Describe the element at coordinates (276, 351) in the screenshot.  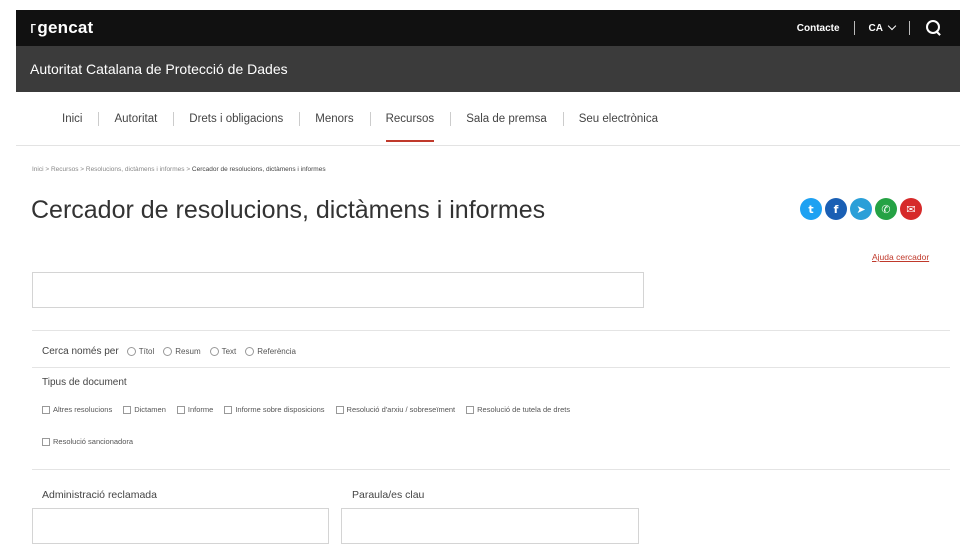
I see `option-label: Referència` at that location.